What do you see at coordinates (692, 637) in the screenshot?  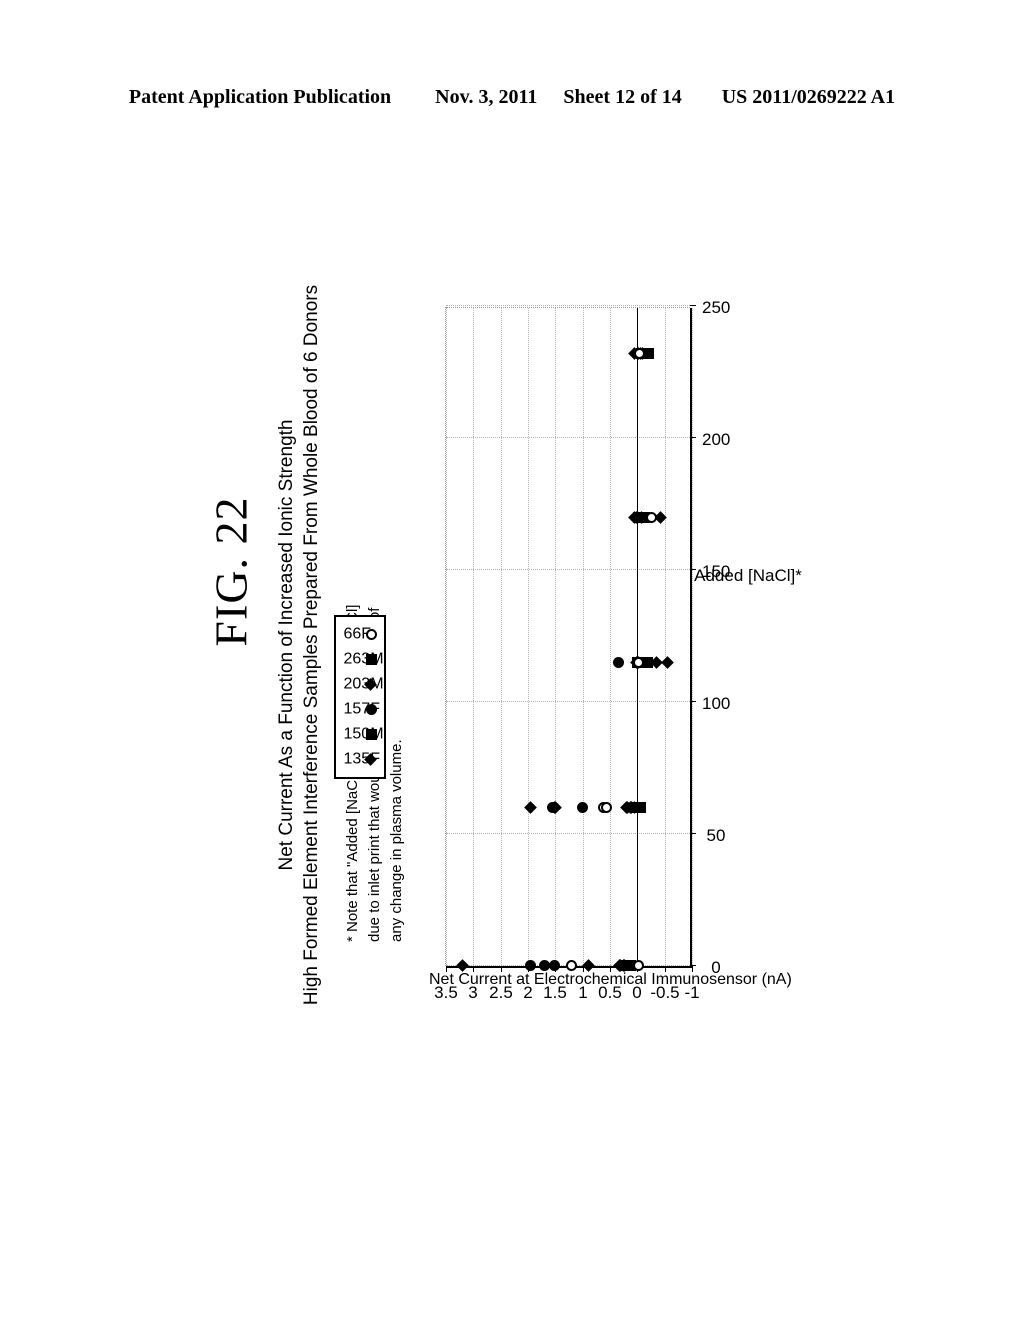 I see `gridline-horizontal` at bounding box center [692, 637].